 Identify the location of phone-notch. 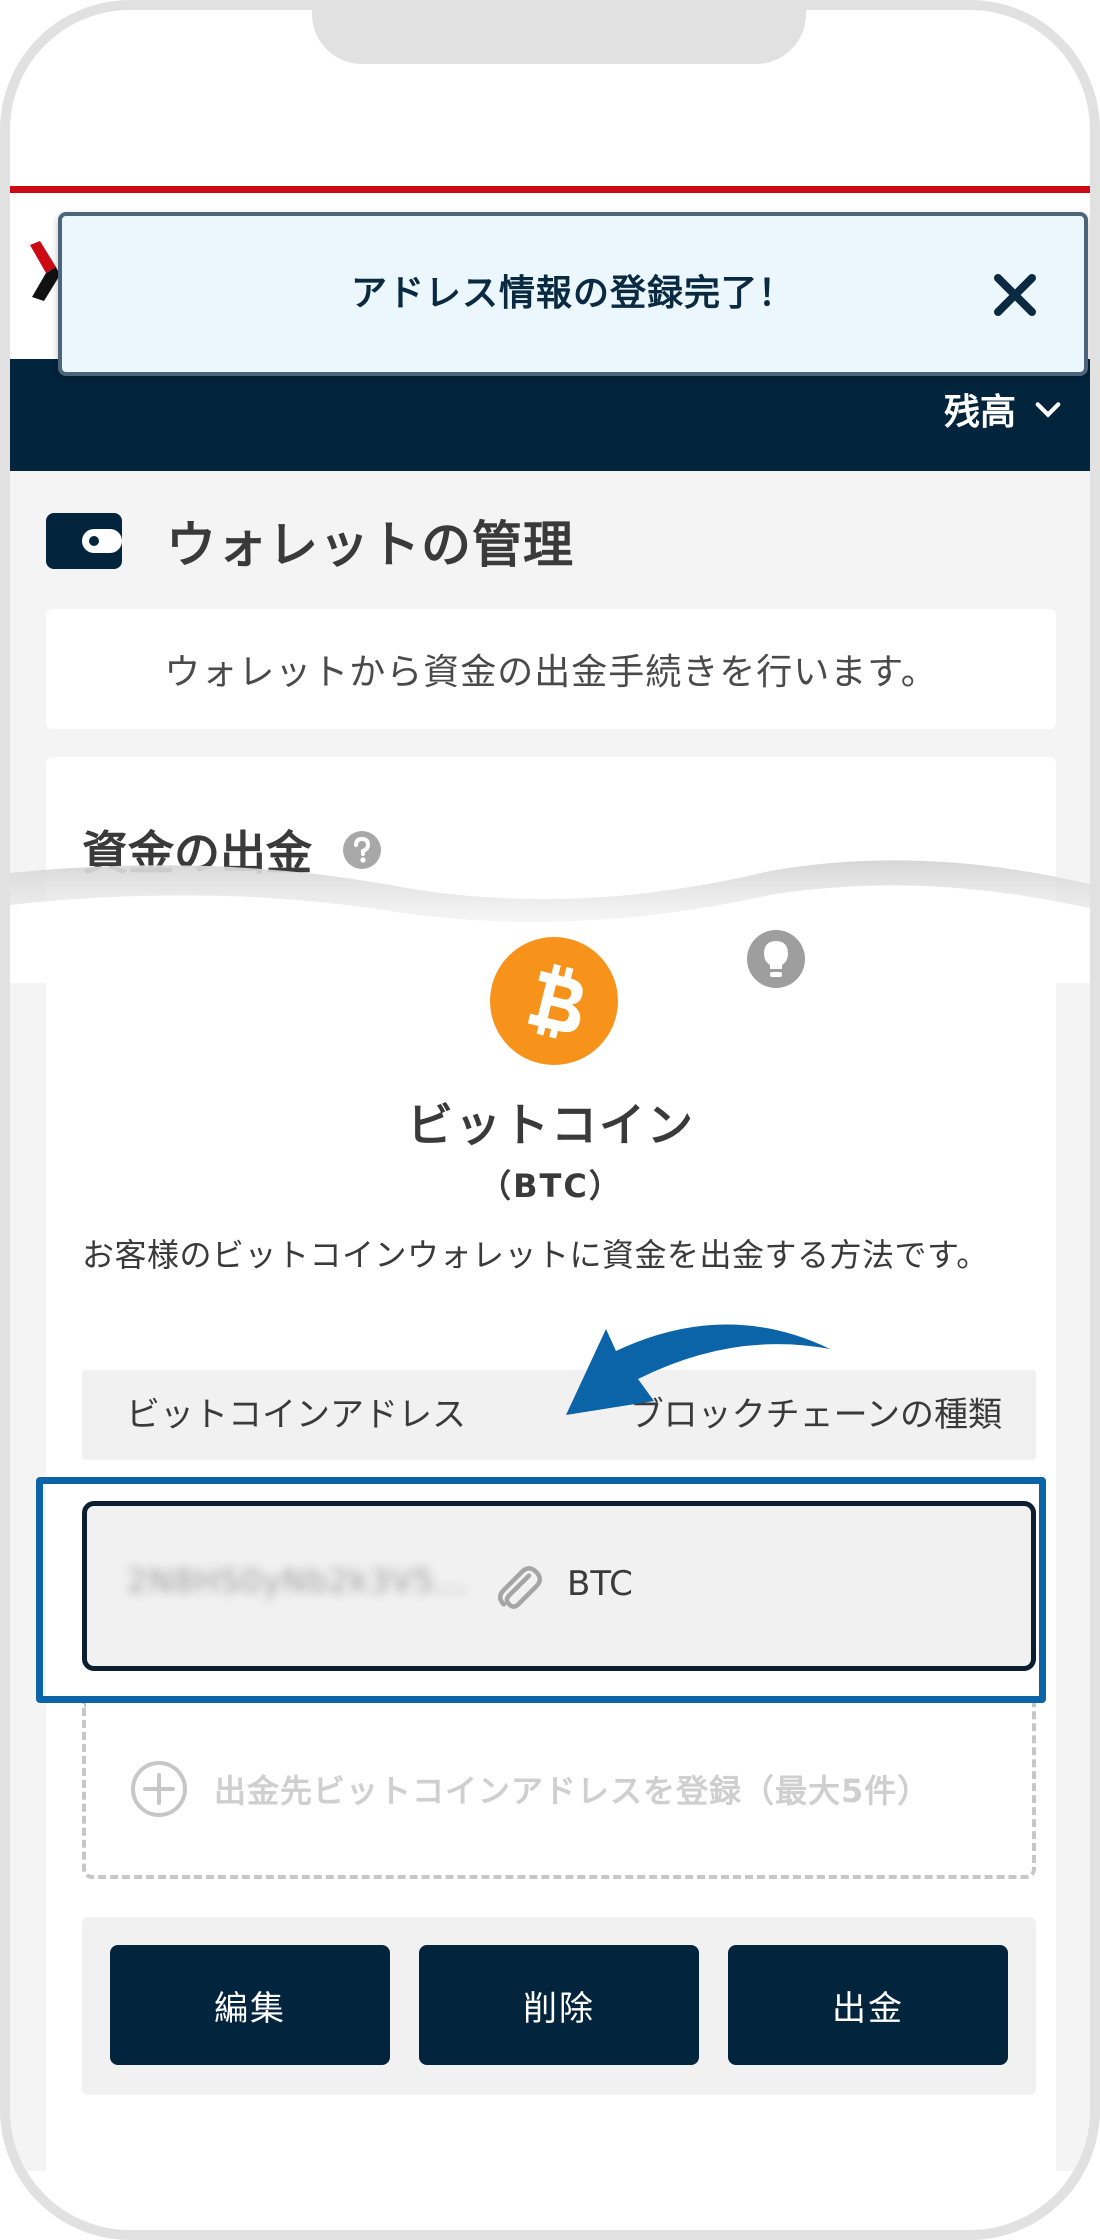
(559, 37).